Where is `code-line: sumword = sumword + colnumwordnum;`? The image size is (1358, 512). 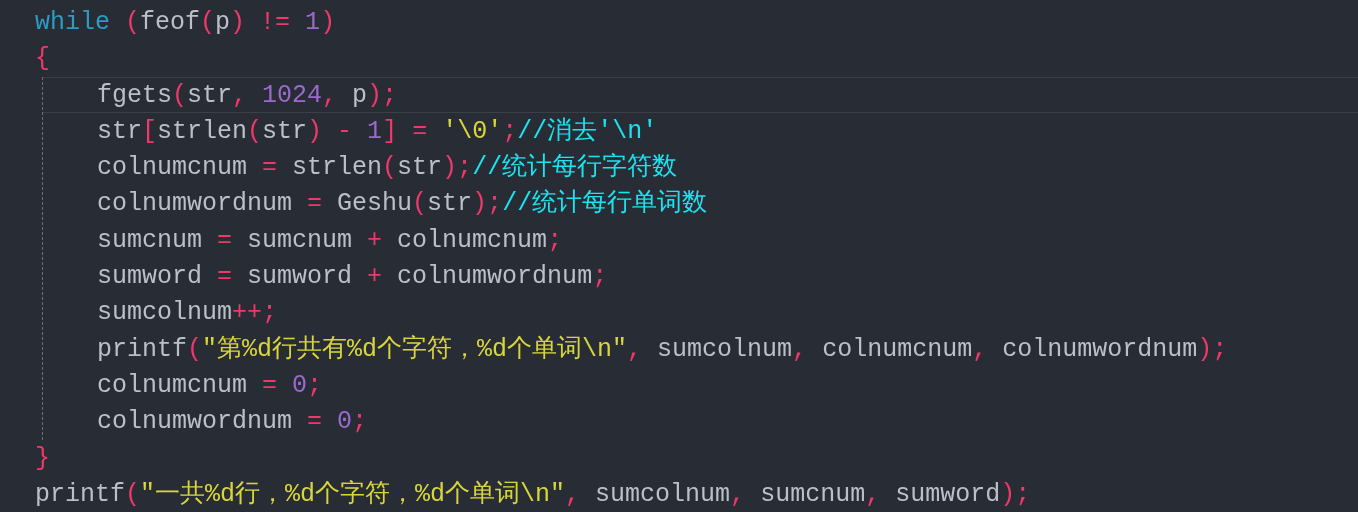 code-line: sumword = sumword + colnumwordnum; is located at coordinates (352, 277).